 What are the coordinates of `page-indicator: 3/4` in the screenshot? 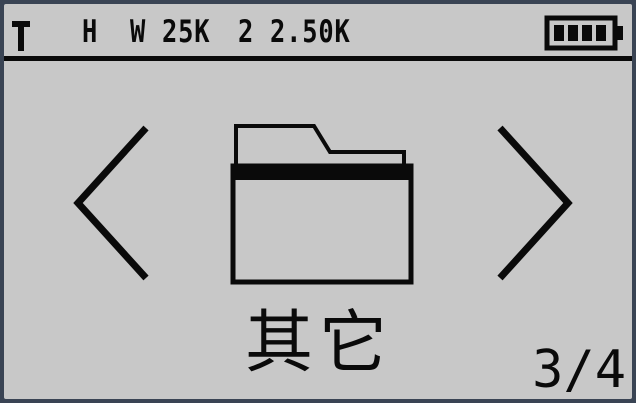 It's located at (579, 369).